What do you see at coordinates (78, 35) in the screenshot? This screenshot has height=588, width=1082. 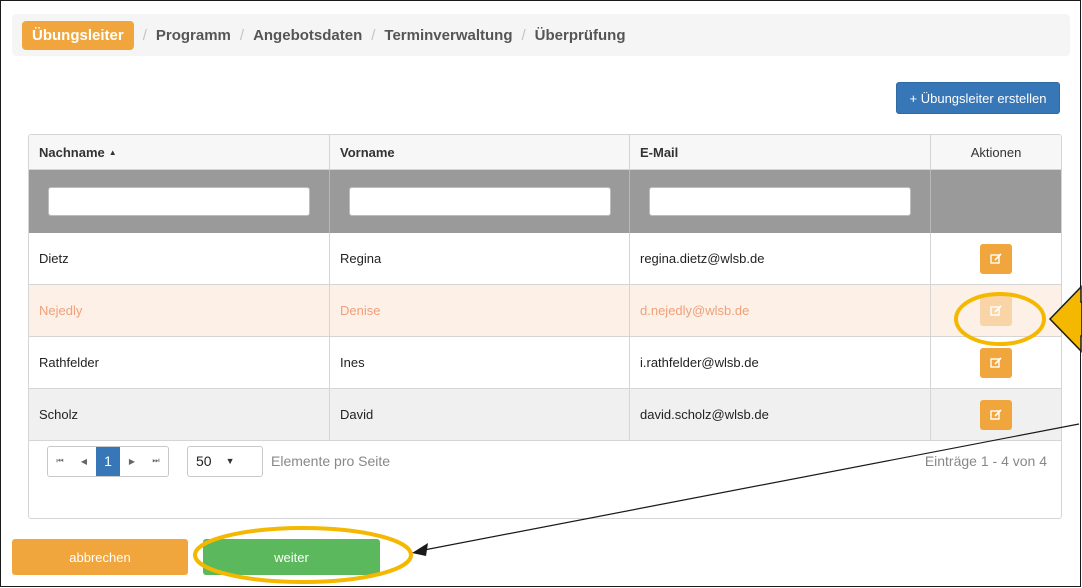 I see `step-uebungsleiter: Übungsleiter` at bounding box center [78, 35].